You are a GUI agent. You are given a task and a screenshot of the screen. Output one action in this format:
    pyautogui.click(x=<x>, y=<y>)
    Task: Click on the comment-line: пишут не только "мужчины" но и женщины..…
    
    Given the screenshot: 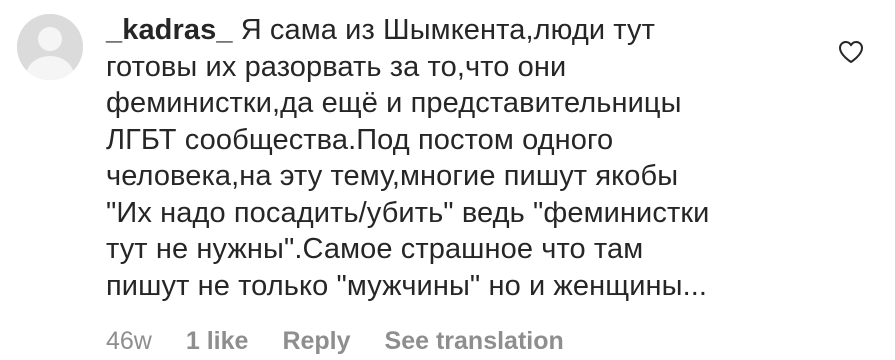 What is the action you would take?
    pyautogui.click(x=407, y=285)
    